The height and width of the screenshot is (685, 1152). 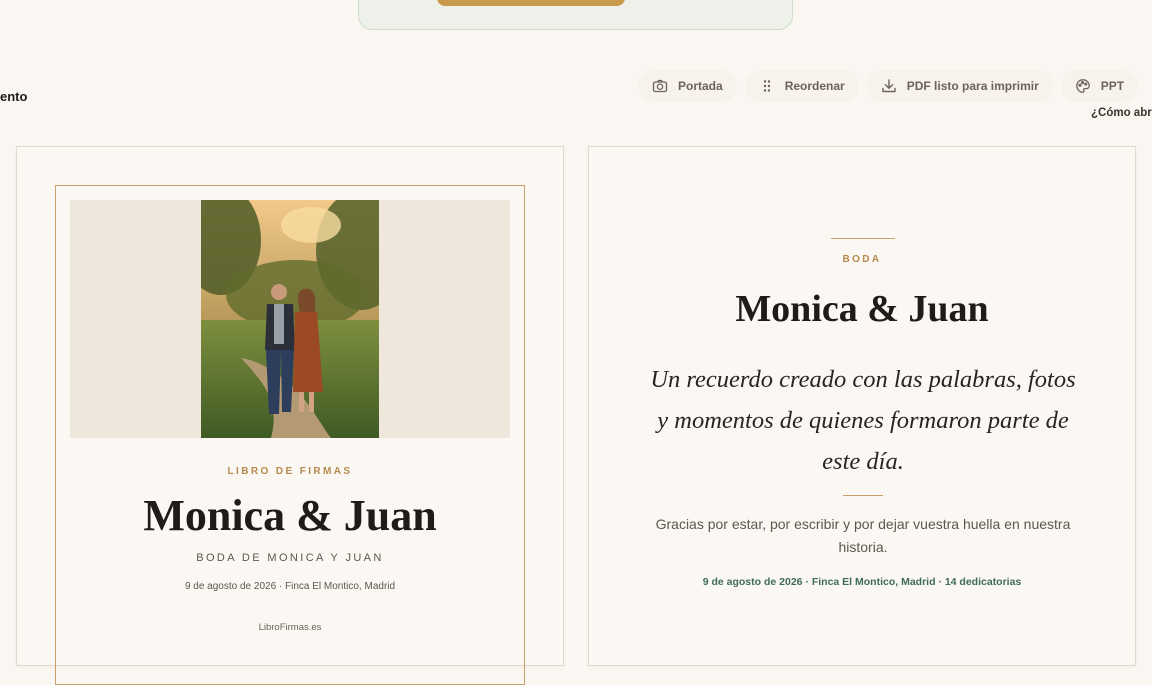 I want to click on cover-site: LibroFirmas.es, so click(x=290, y=627).